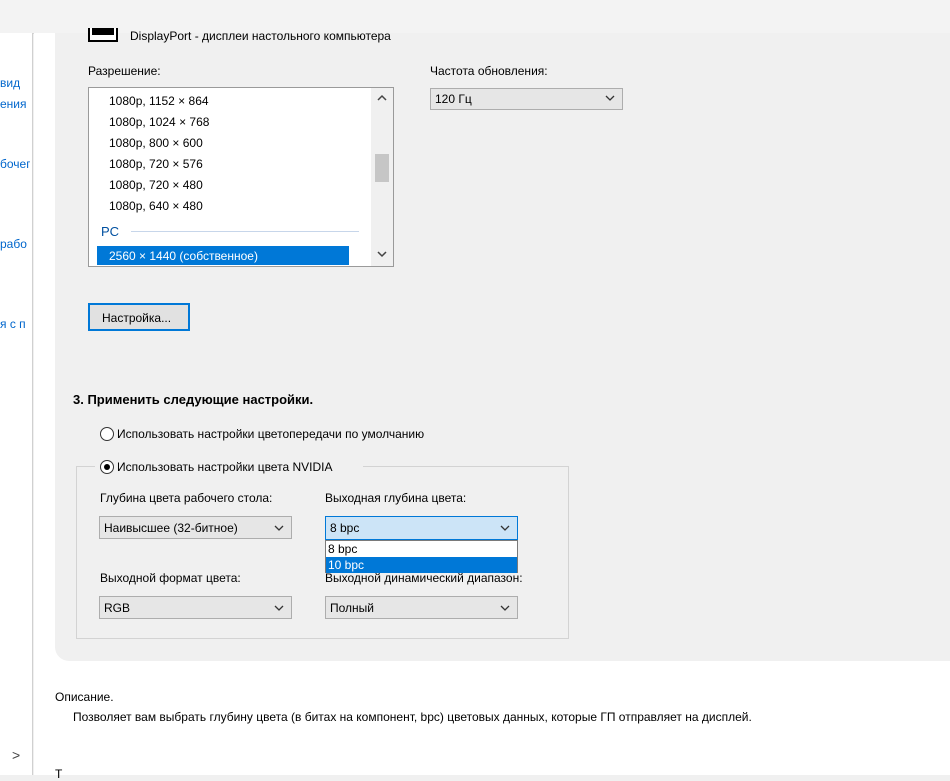  I want to click on output-depth-option-label: 10 bpc, so click(346, 565).